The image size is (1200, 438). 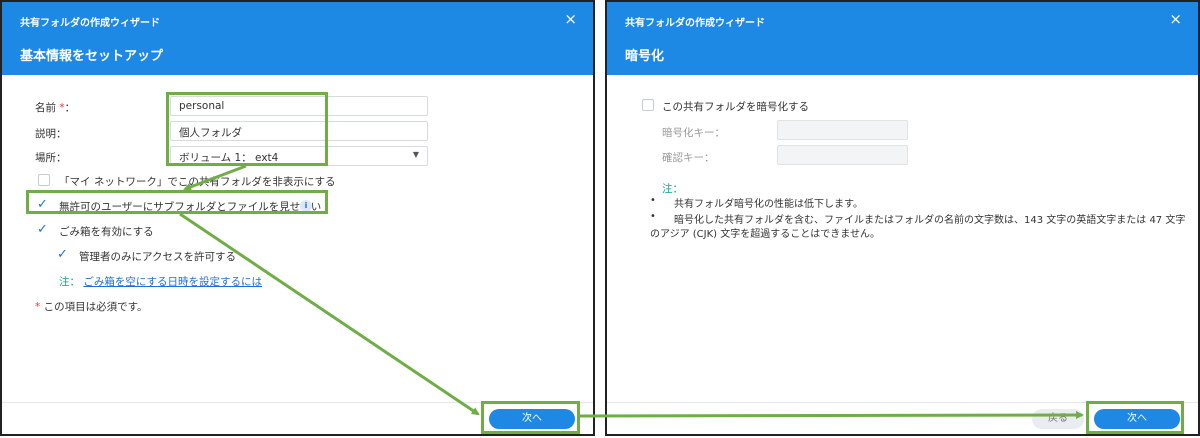 What do you see at coordinates (1058, 419) in the screenshot?
I see `back-button: 戻る` at bounding box center [1058, 419].